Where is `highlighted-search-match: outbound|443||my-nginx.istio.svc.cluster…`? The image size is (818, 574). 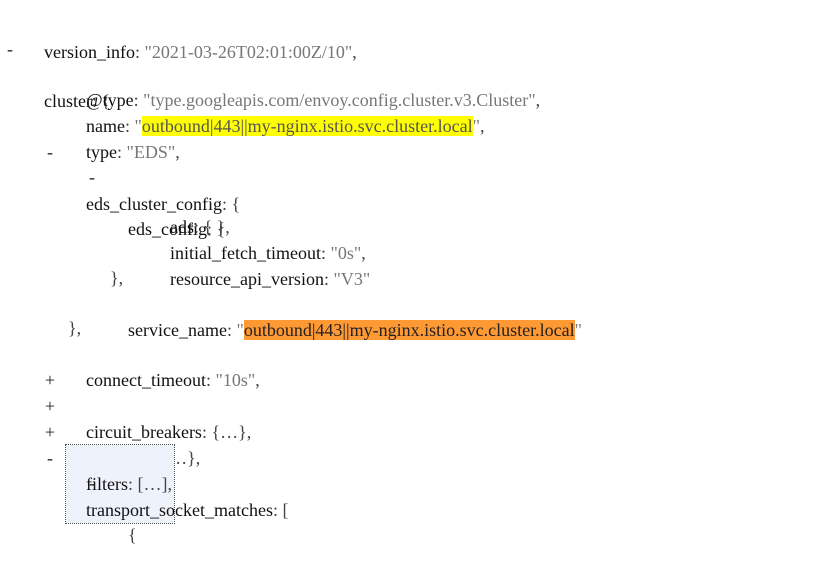
highlighted-search-match: outbound|443||my-nginx.istio.svc.cluster… is located at coordinates (307, 126).